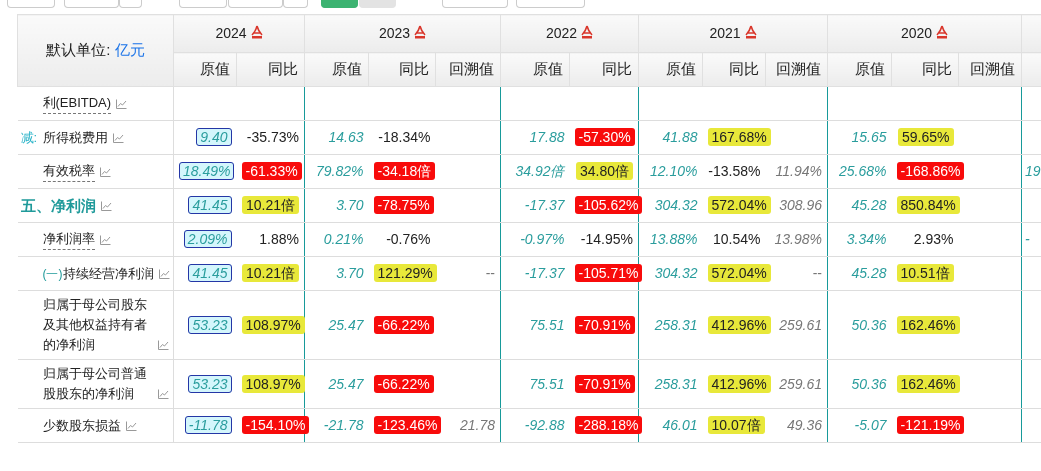  Describe the element at coordinates (544, 425) in the screenshot. I see `value-text: -92.88` at that location.